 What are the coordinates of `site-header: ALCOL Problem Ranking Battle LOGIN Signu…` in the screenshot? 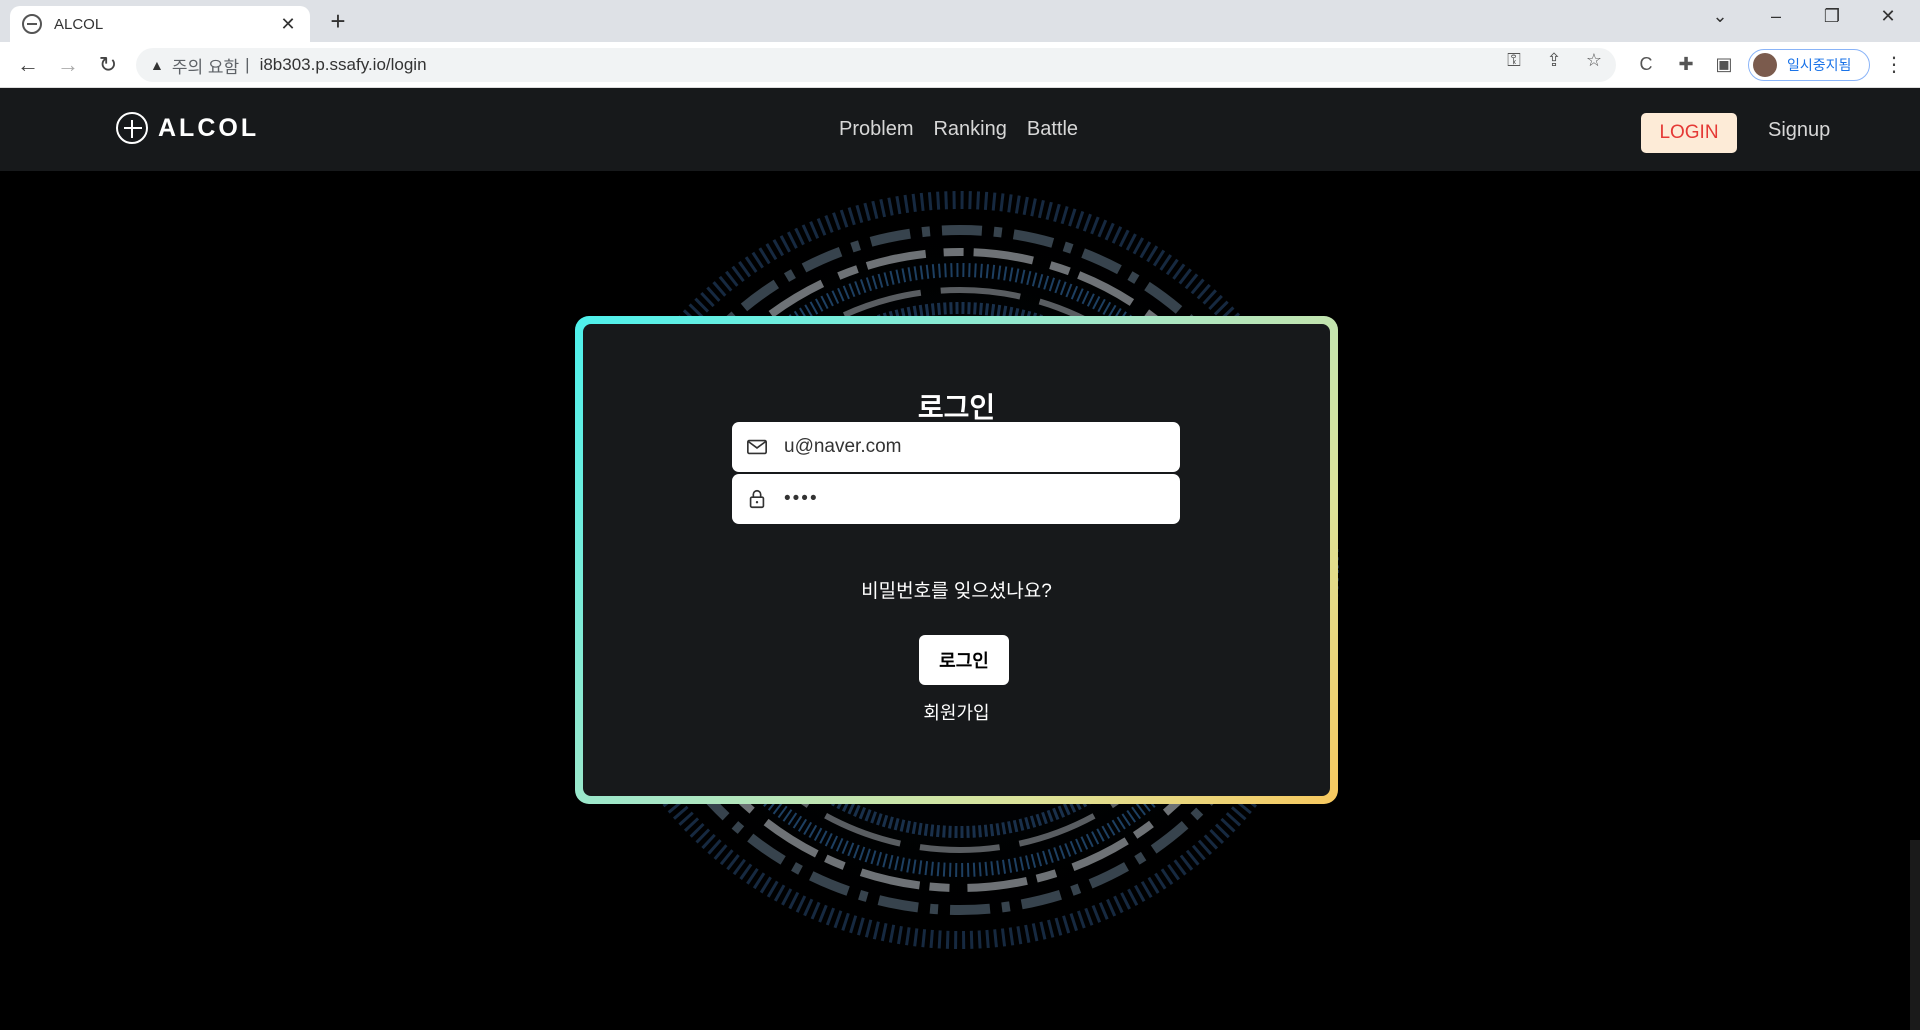 It's located at (960, 129).